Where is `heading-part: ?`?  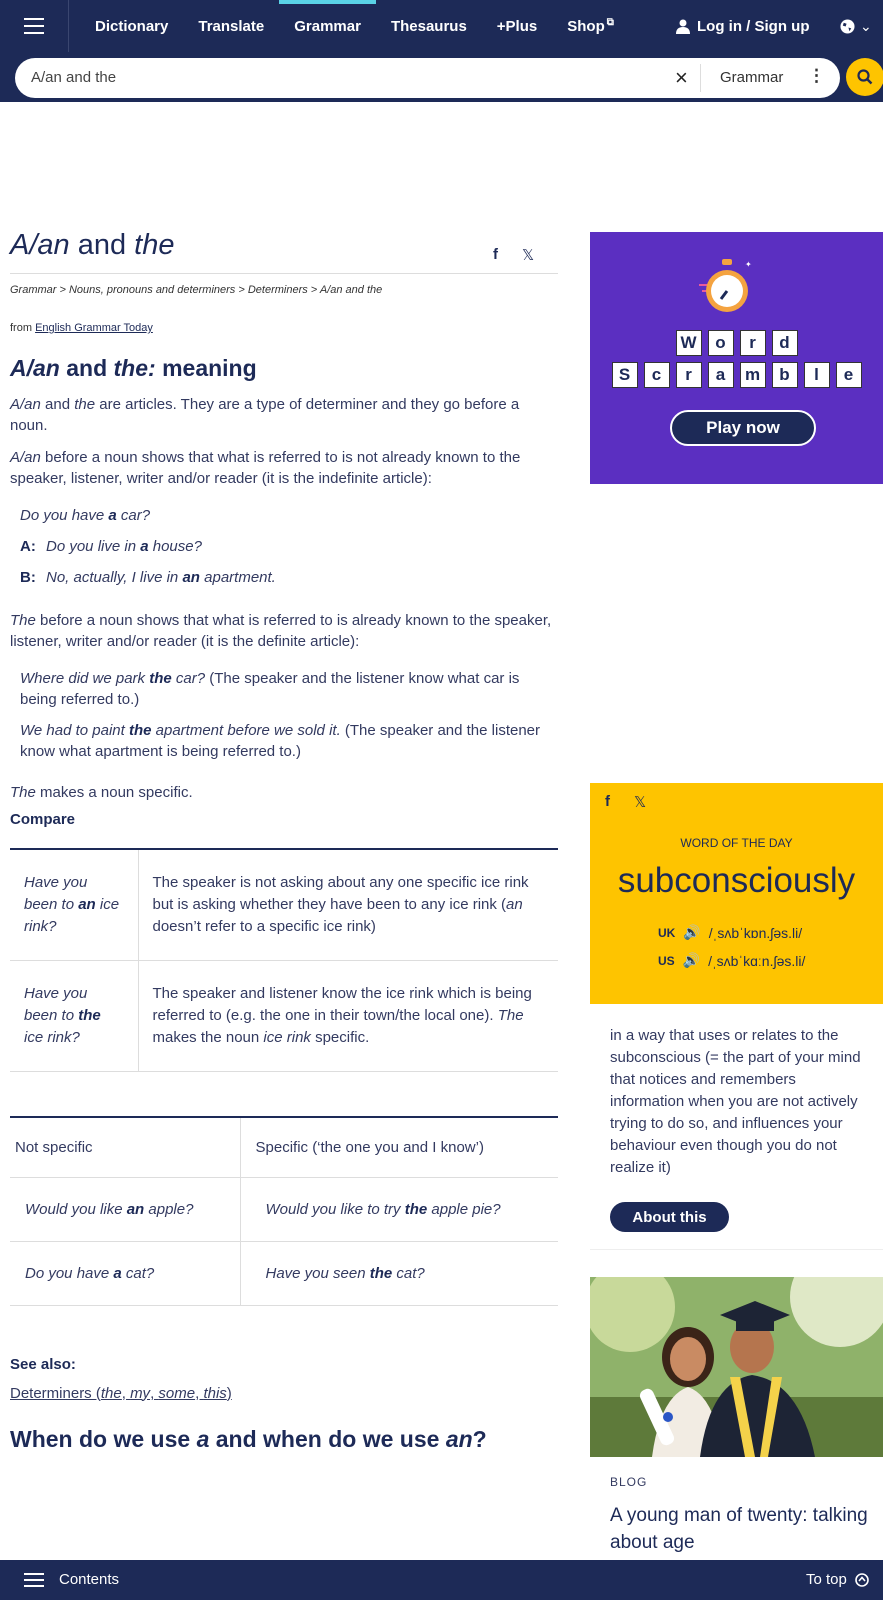
heading-part: ? is located at coordinates (479, 1438).